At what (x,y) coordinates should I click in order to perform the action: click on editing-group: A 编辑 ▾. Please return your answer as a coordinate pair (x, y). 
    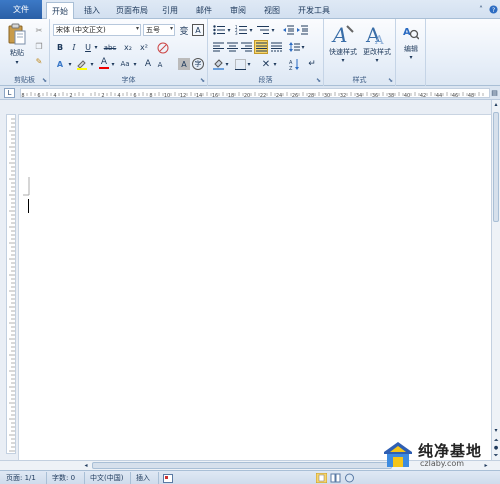
    Looking at the image, I should click on (411, 52).